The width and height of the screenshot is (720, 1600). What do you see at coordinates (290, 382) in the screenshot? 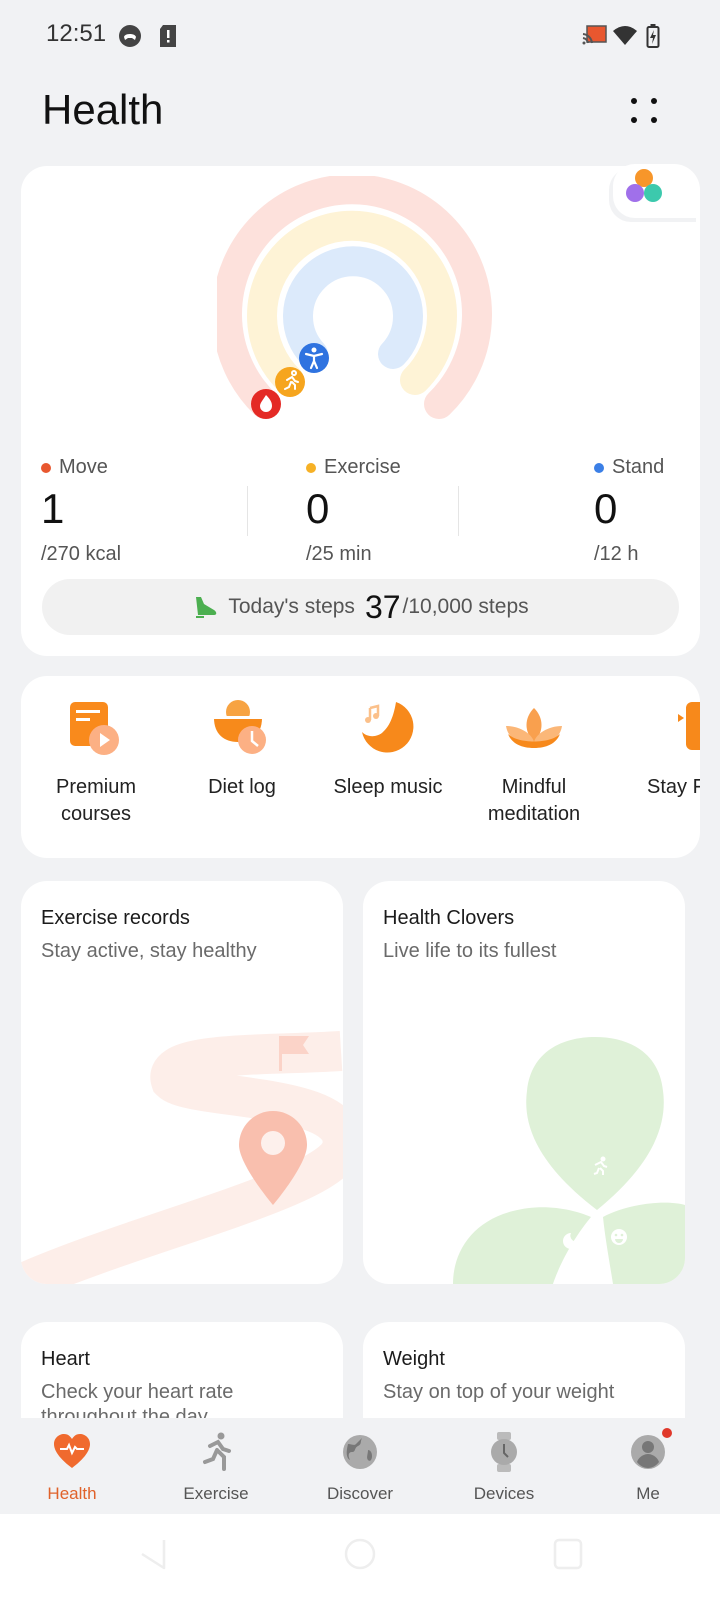
I see `exercise-ring-badge` at bounding box center [290, 382].